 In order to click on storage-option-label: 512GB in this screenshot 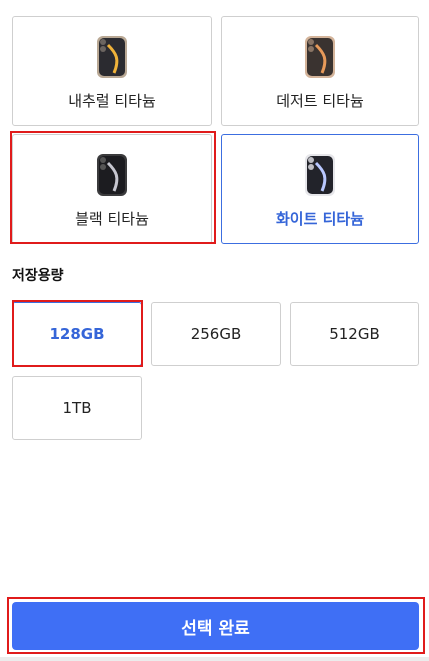, I will do `click(354, 334)`.